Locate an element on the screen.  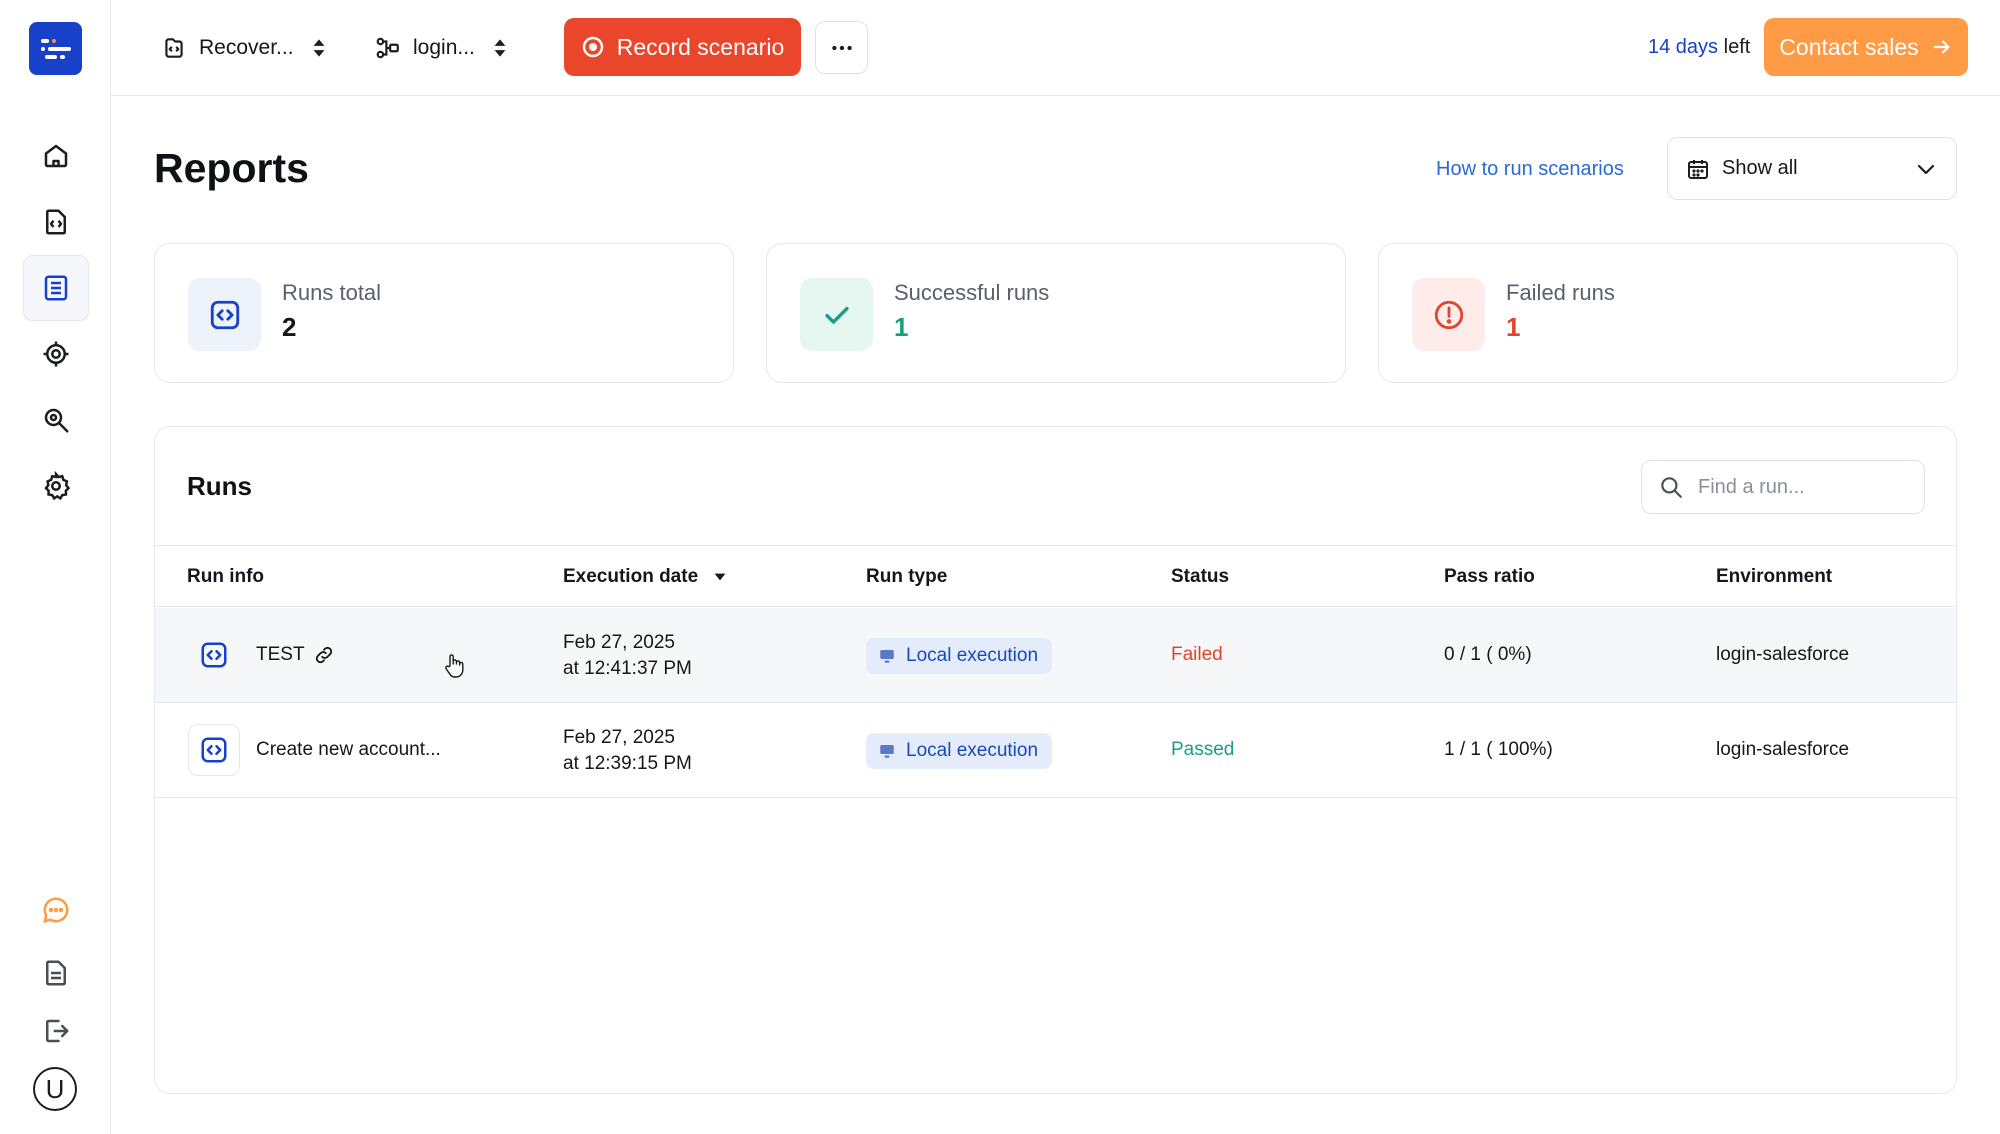
alert-icon is located at coordinates (1448, 314).